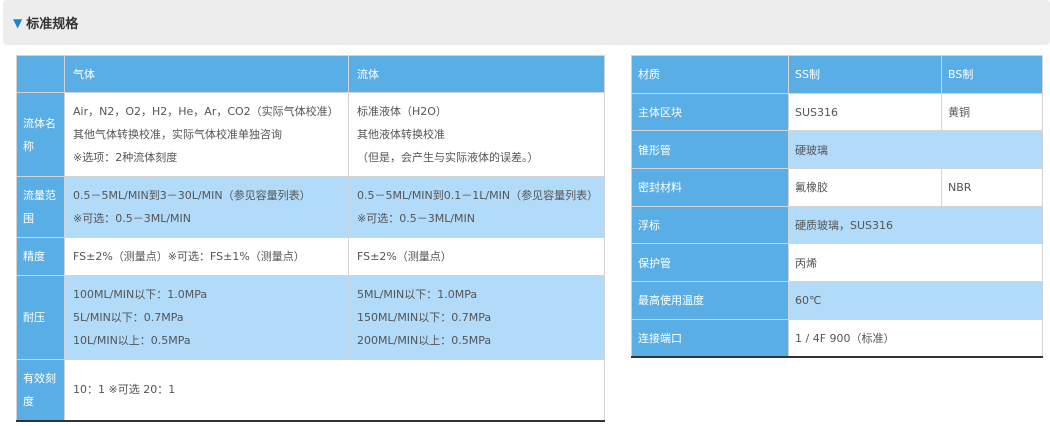 The image size is (1050, 426). What do you see at coordinates (476, 74) in the screenshot?
I see `header-liquid: 流体` at bounding box center [476, 74].